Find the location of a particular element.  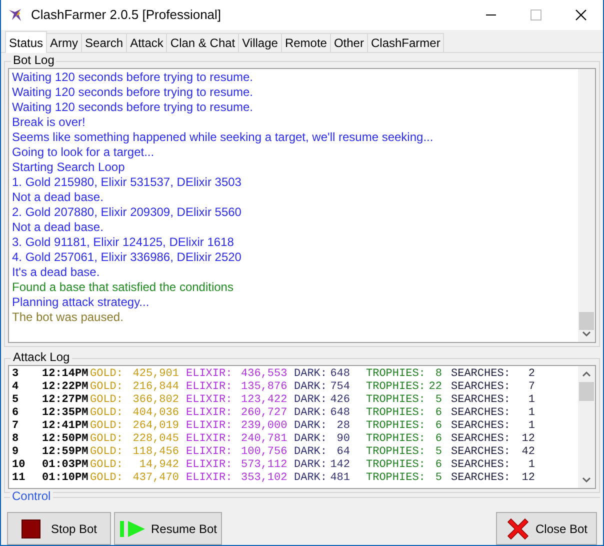

loot-value: 216,844 is located at coordinates (155, 387).